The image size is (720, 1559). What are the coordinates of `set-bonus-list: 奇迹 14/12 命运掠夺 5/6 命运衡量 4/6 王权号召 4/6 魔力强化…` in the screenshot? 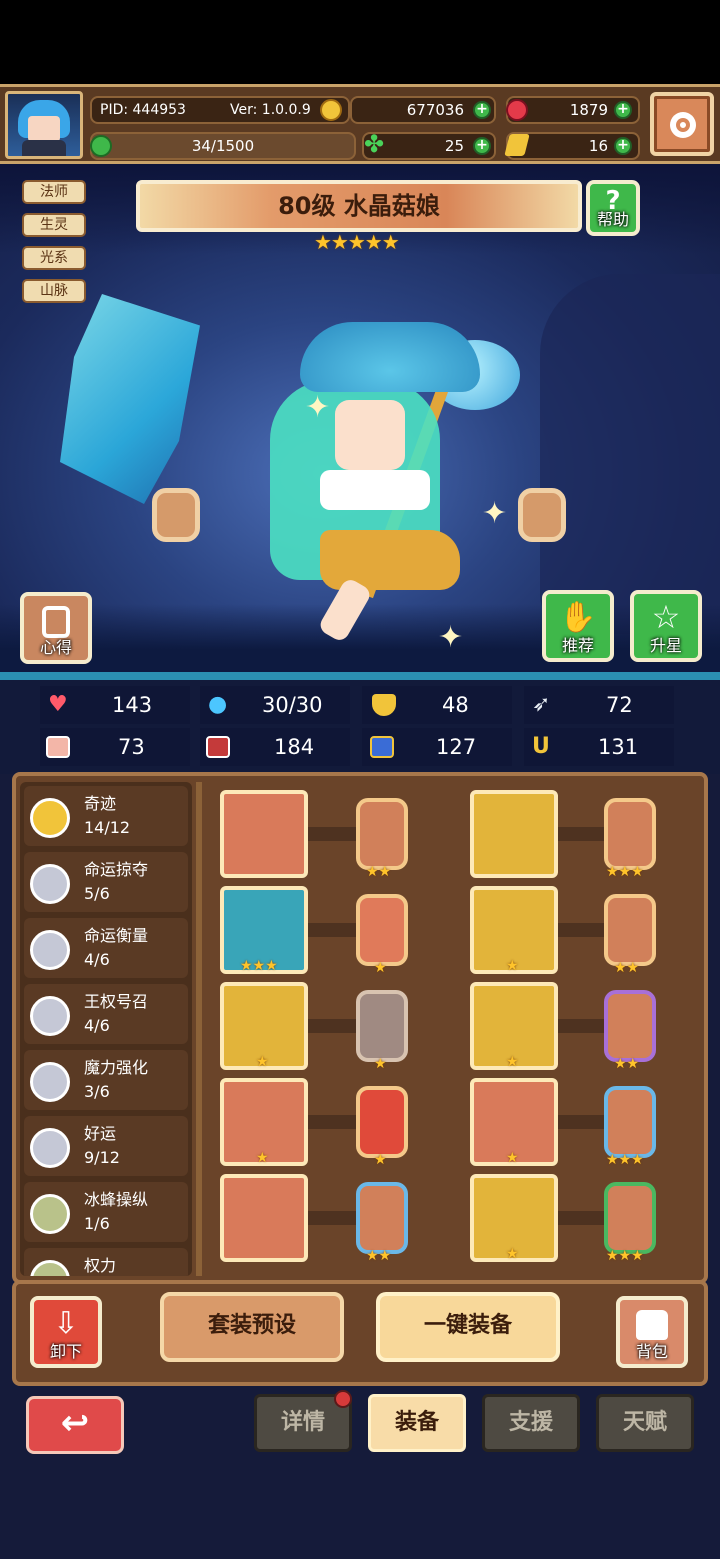 It's located at (106, 1029).